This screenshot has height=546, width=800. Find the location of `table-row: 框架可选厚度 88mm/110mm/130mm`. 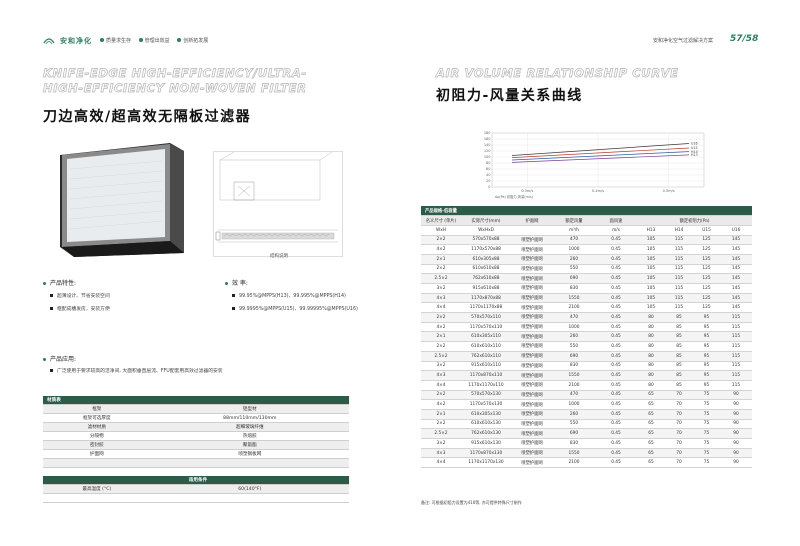

table-row: 框架可选厚度 88mm/110mm/130mm is located at coordinates (196, 418).